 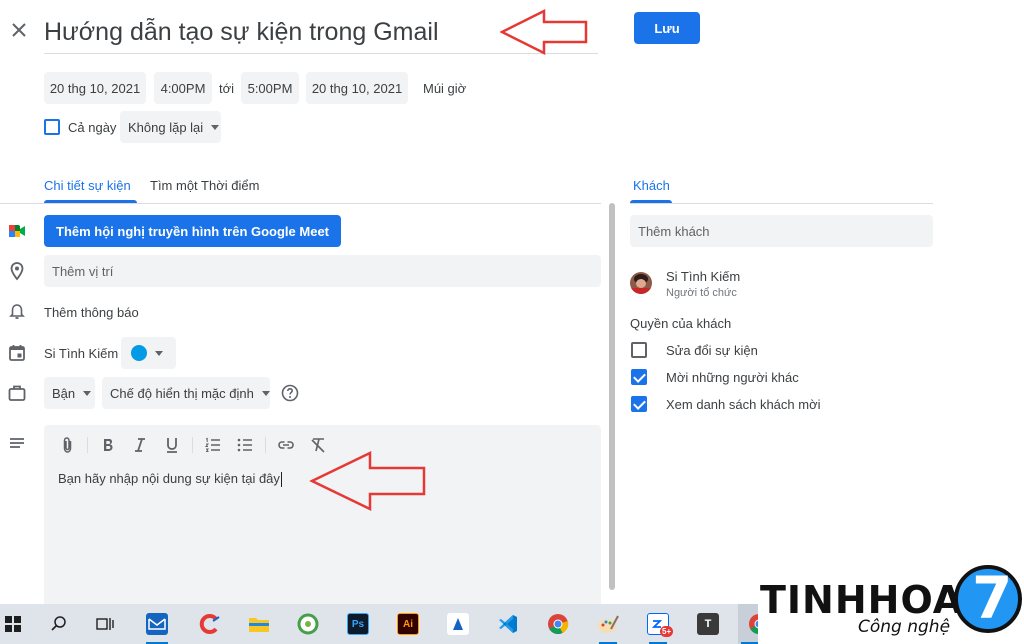 I want to click on vscode-glyph-icon, so click(x=508, y=624).